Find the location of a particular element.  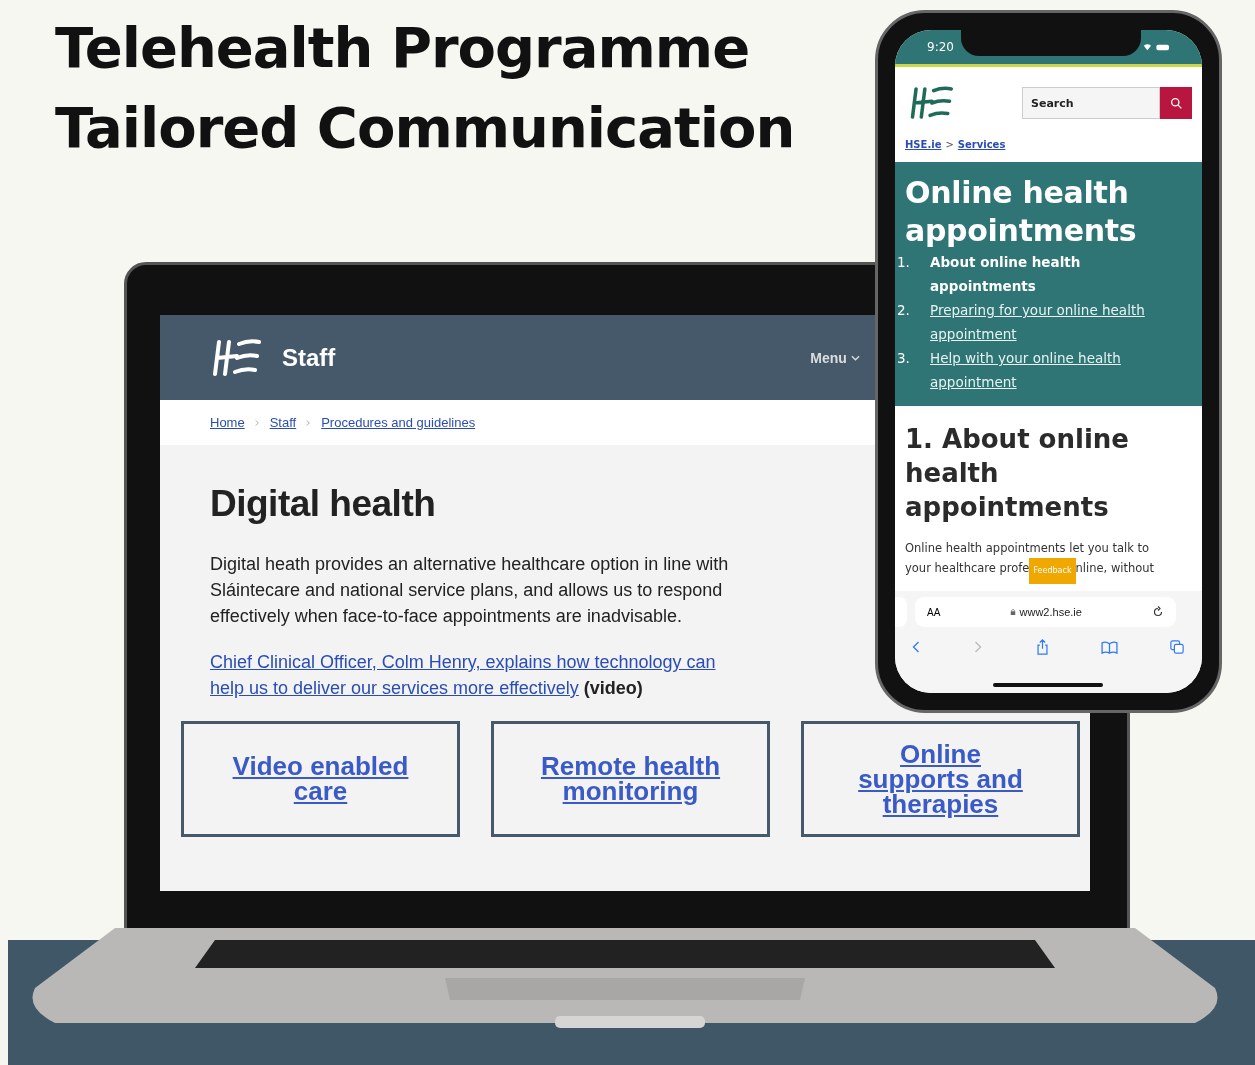

breadcrumb-link: Procedures and guidelines is located at coordinates (398, 422).